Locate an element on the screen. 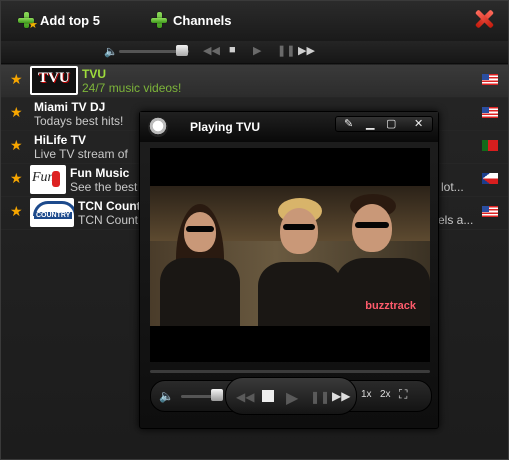 This screenshot has height=460, width=509. channel-row-tvu: ★ TVU TVU 24/7 music videos! is located at coordinates (254, 81).